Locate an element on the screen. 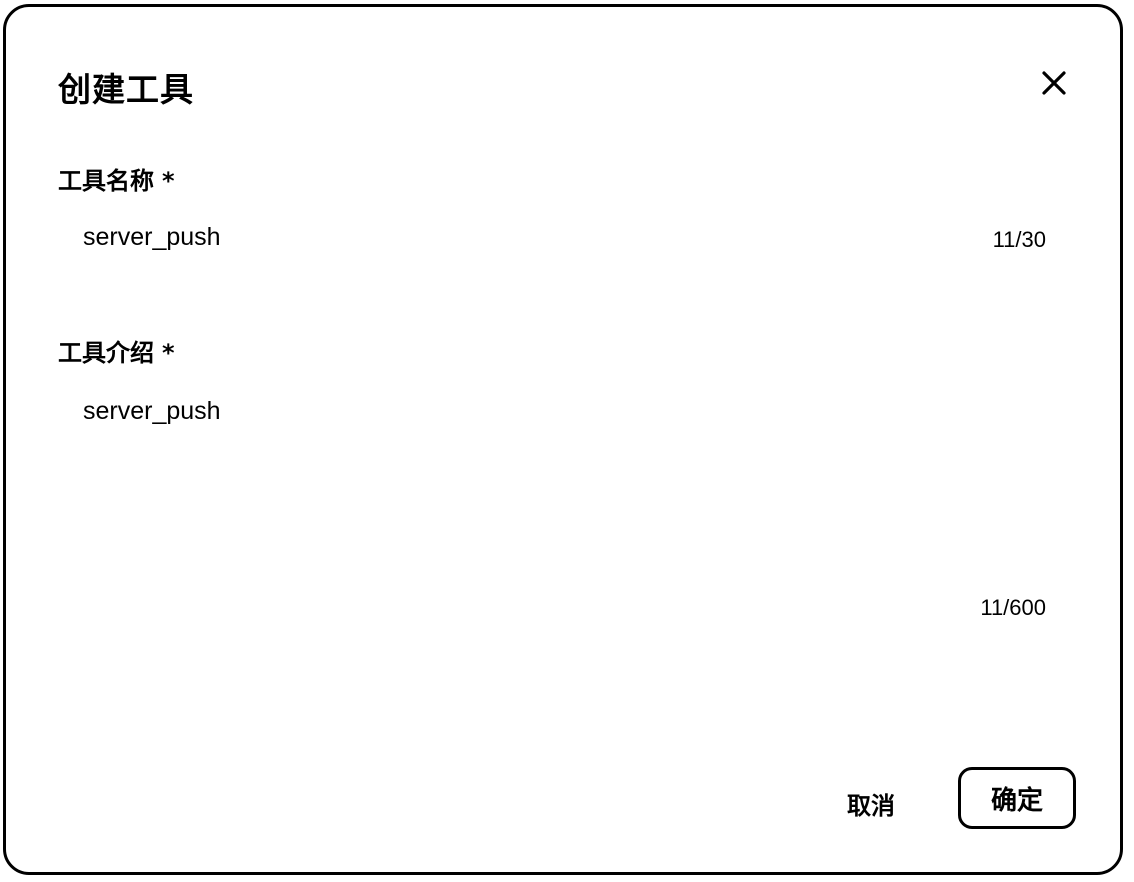 The height and width of the screenshot is (882, 1134). tool-description-label: 工具介绍 * is located at coordinates (116, 350).